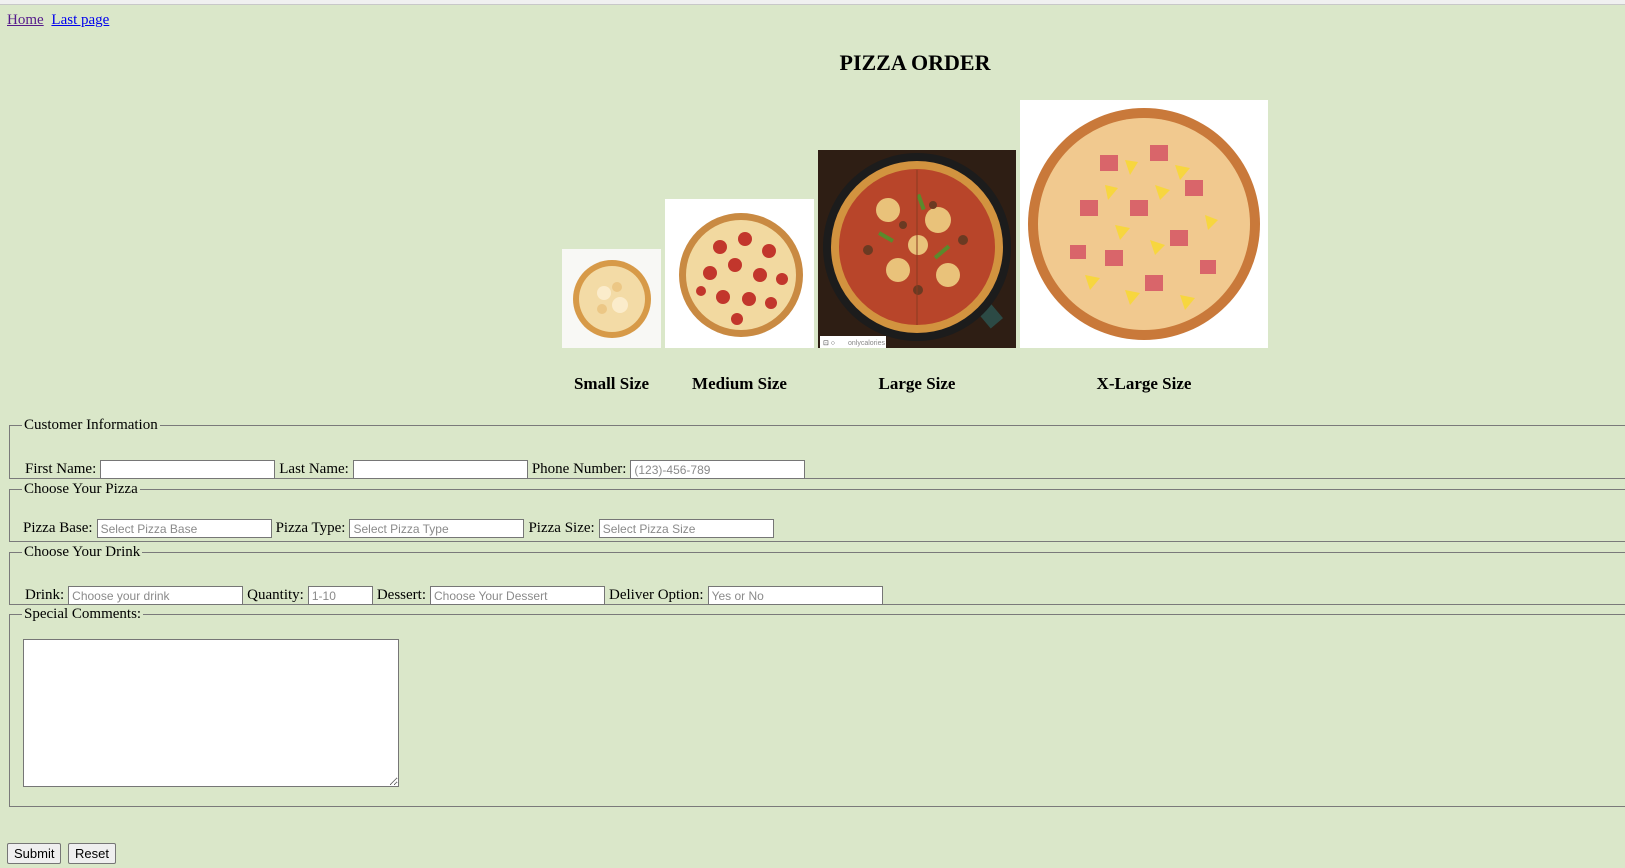  I want to click on pizza-size-label: Pizza Size:, so click(561, 527).